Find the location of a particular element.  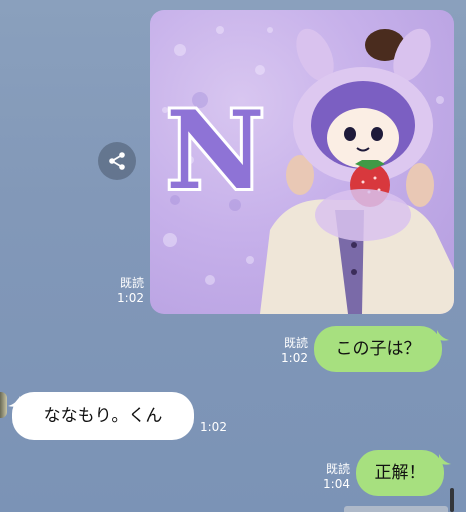

reply-meta: 既読 1:04 is located at coordinates (331, 477).